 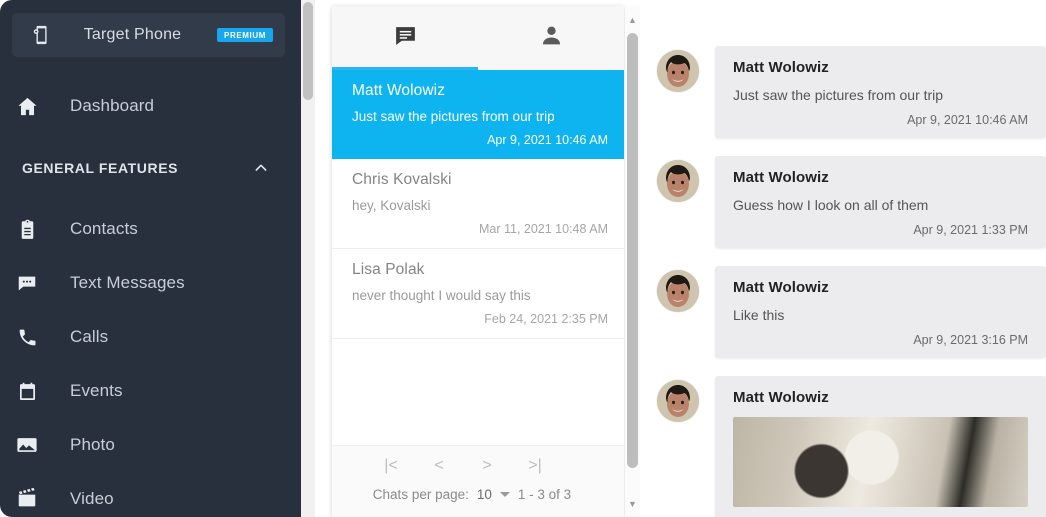 I want to click on chat-list-scrollbar: ▲ ▼, so click(x=632, y=261).